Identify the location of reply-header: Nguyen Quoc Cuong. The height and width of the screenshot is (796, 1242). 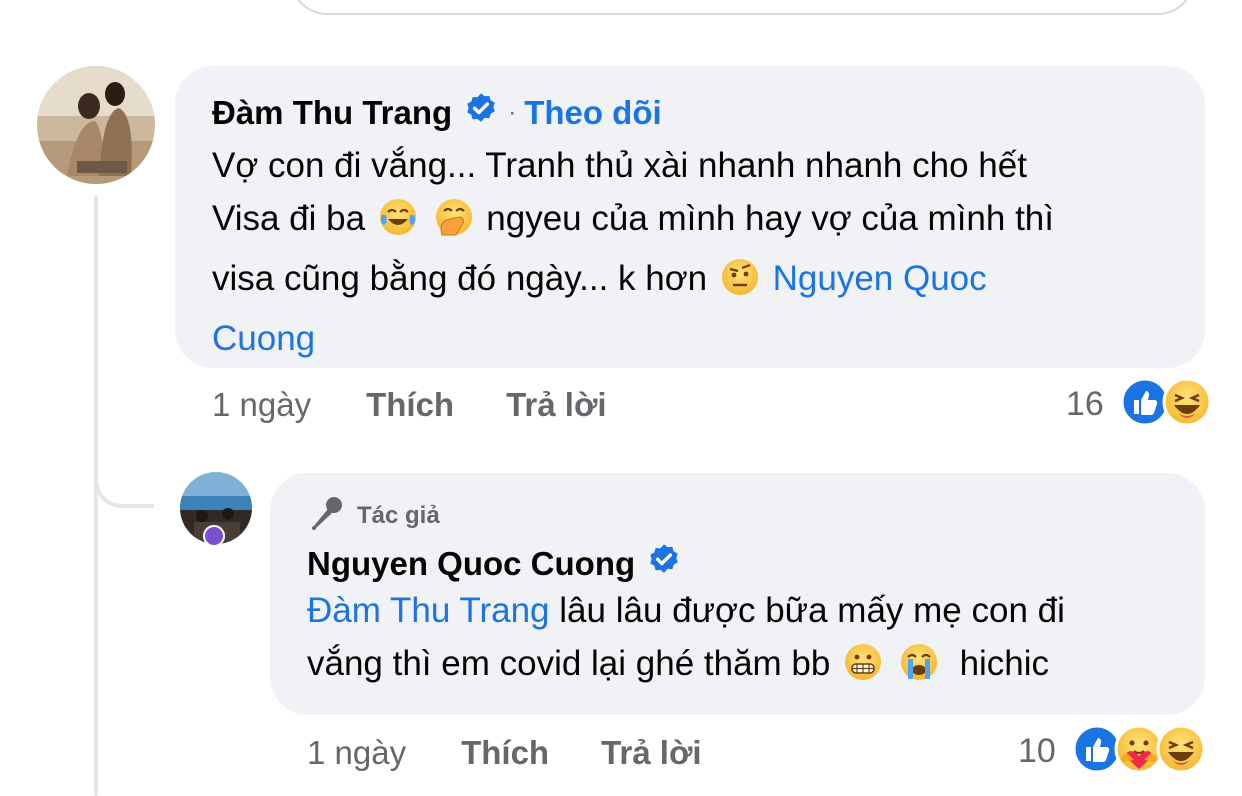
(756, 564).